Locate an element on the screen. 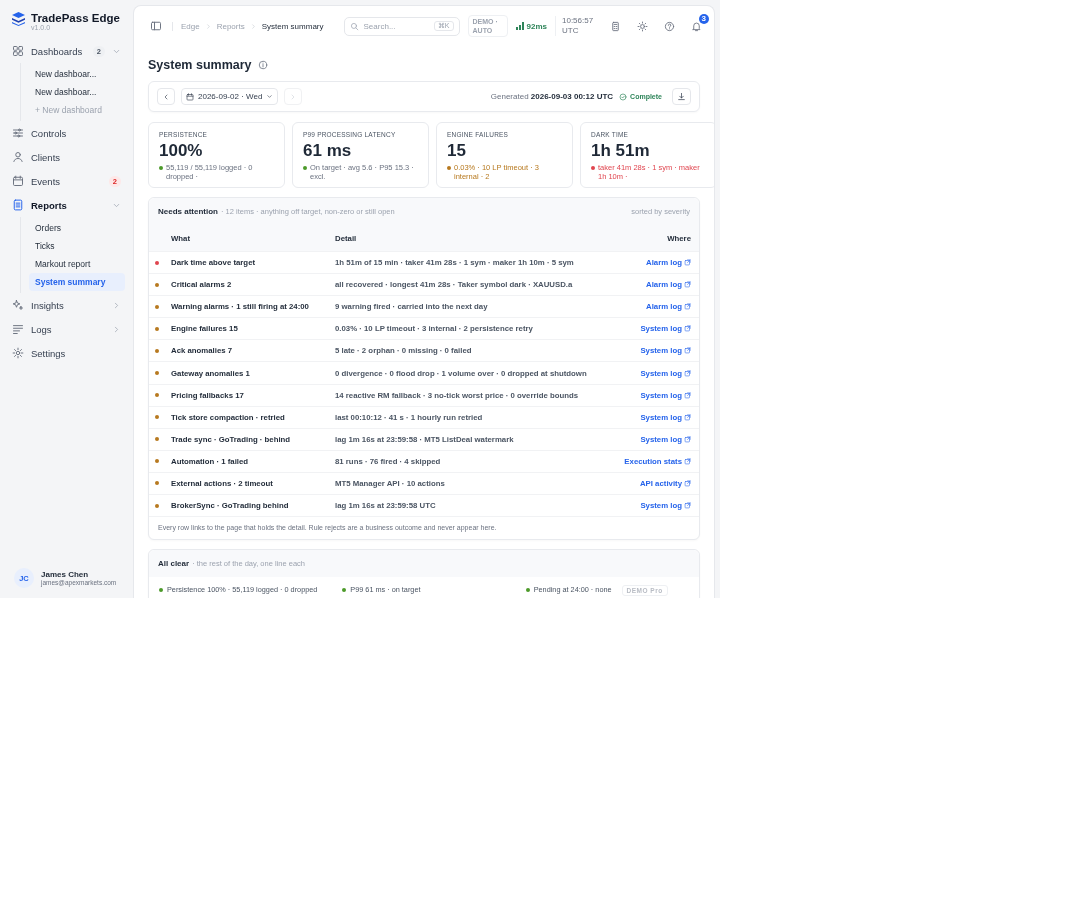 The height and width of the screenshot is (898, 1081). chevron-down-icon is located at coordinates (270, 96).